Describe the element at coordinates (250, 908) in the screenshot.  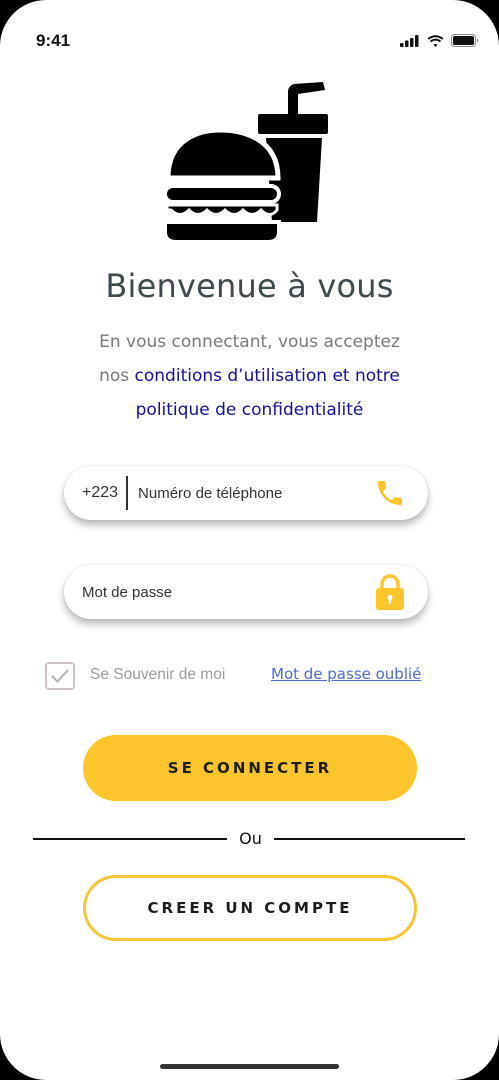
I see `create-account-button: CREER UN COMPTE` at that location.